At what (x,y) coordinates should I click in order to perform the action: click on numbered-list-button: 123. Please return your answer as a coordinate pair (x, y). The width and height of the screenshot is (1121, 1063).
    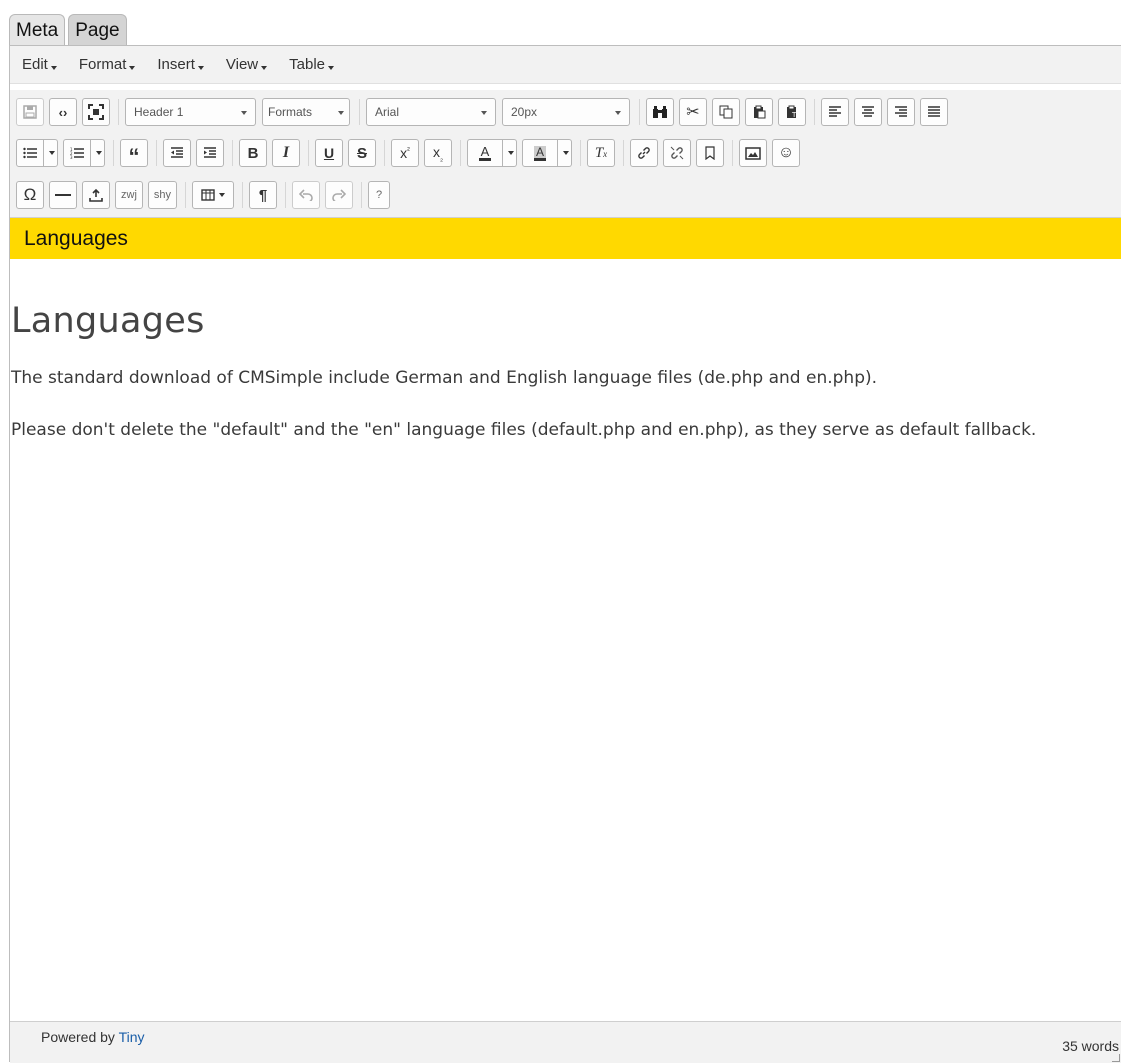
    Looking at the image, I should click on (77, 153).